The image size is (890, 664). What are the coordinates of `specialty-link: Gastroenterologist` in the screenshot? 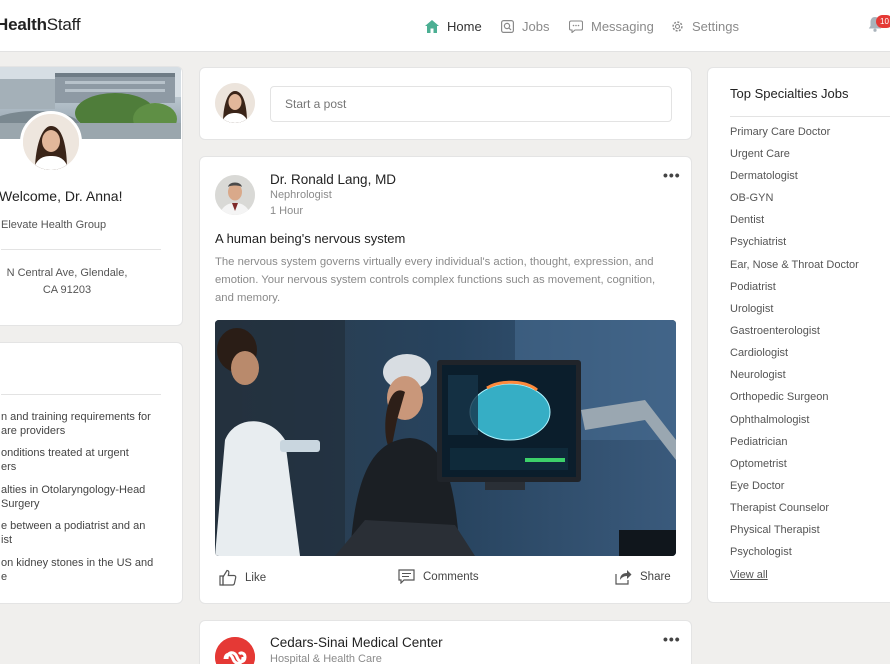 It's located at (775, 331).